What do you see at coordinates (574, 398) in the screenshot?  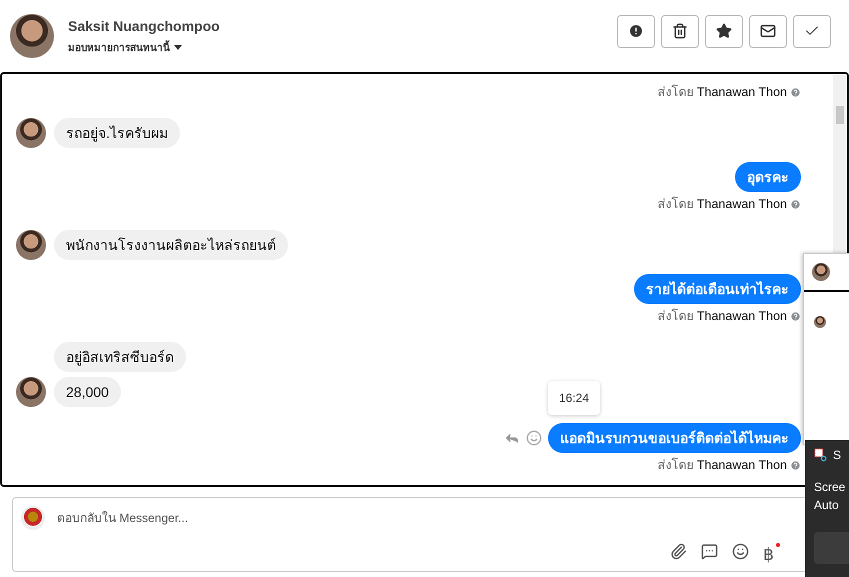 I see `time-tooltip: 16:24` at bounding box center [574, 398].